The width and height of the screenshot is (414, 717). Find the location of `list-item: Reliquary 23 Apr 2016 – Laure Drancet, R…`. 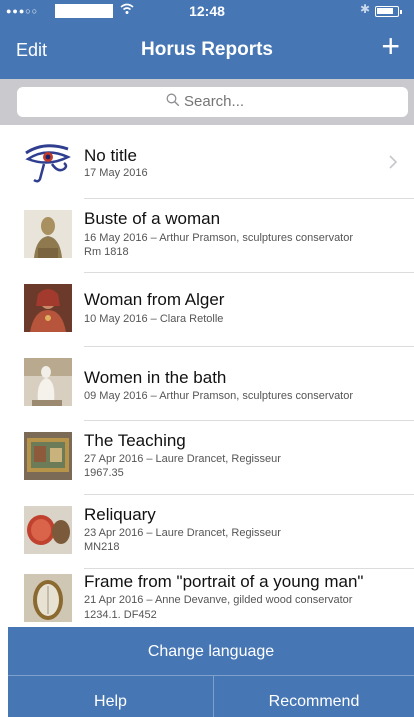

list-item: Reliquary 23 Apr 2016 – Laure Drancet, R… is located at coordinates (207, 532).